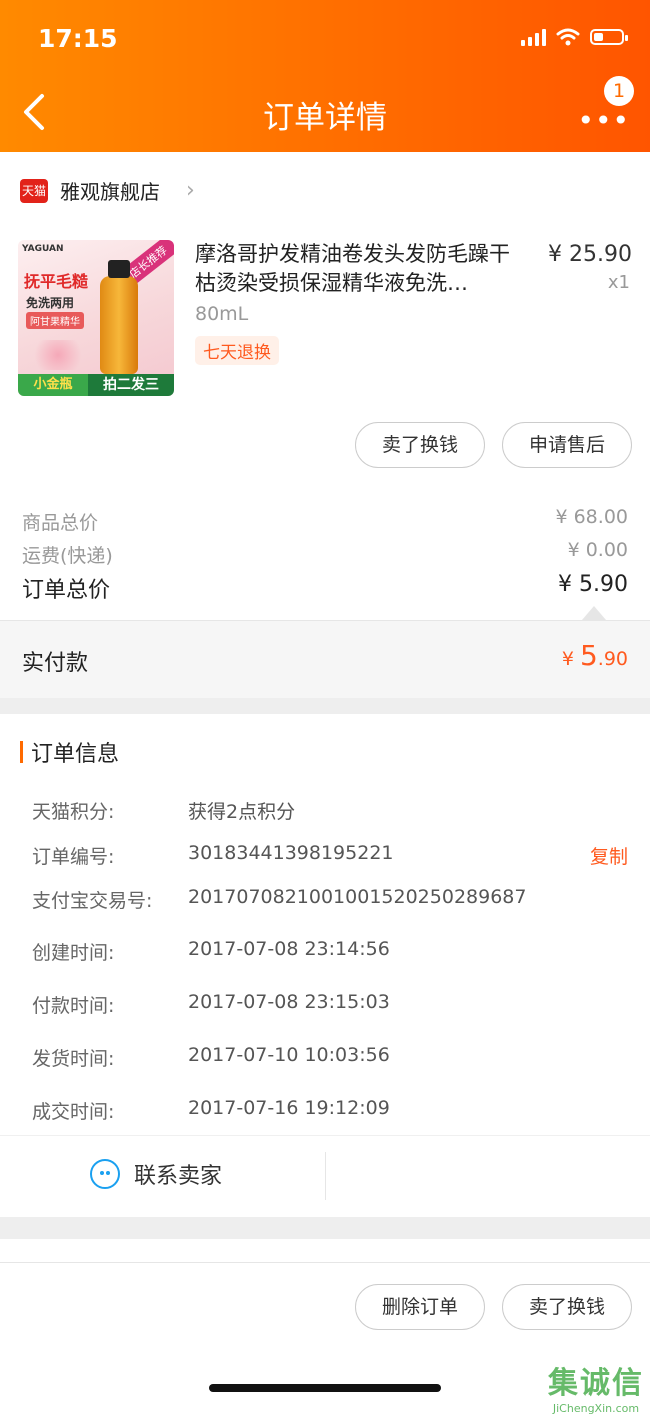  I want to click on paid-decimal: .90, so click(612, 659).